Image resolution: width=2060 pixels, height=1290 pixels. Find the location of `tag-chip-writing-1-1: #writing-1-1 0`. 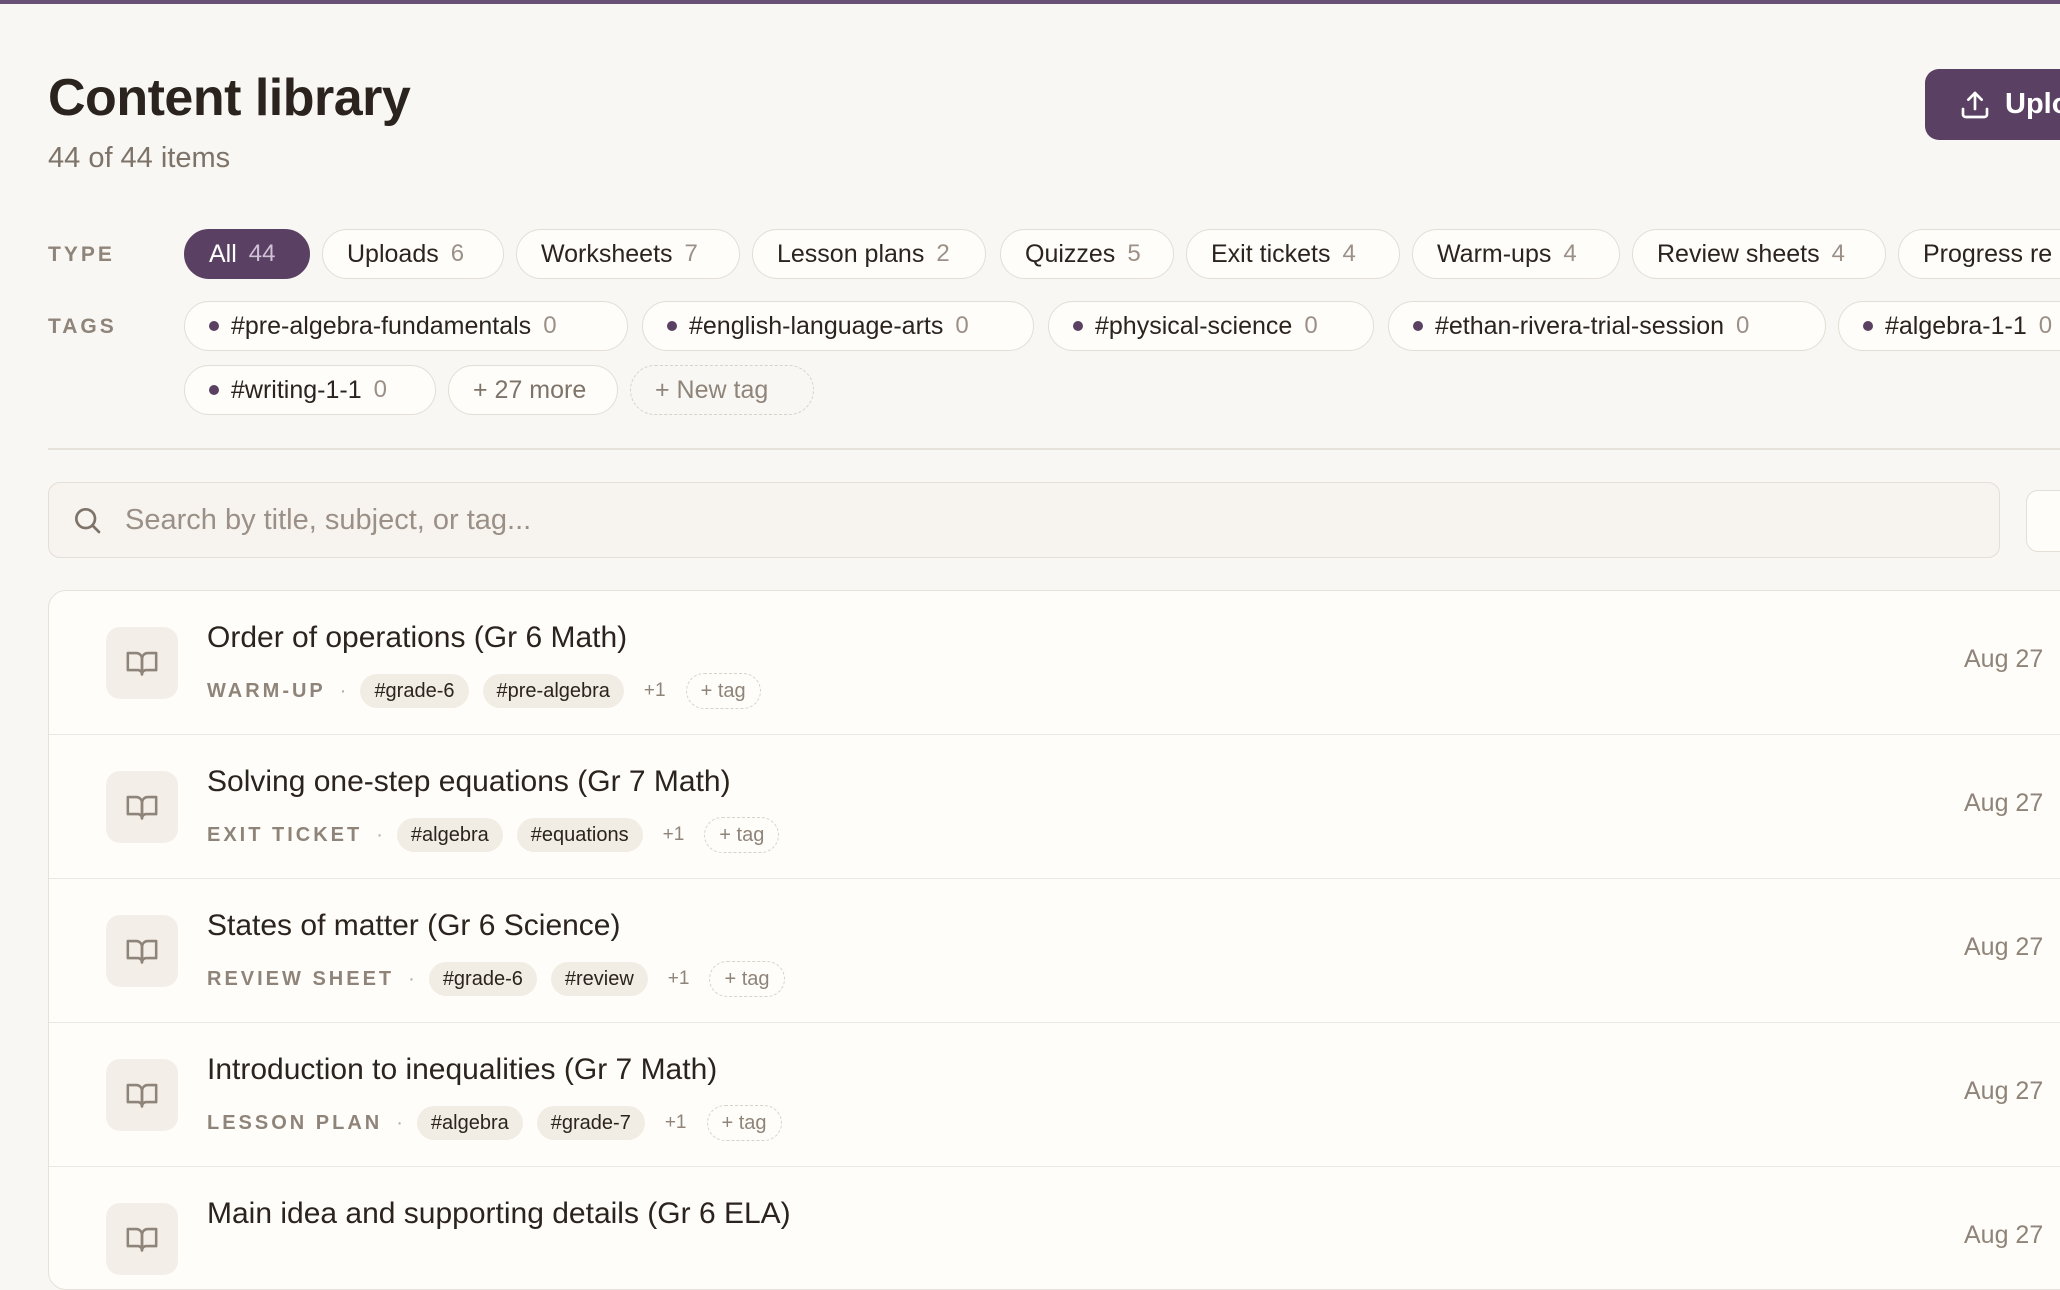

tag-chip-writing-1-1: #writing-1-1 0 is located at coordinates (310, 390).